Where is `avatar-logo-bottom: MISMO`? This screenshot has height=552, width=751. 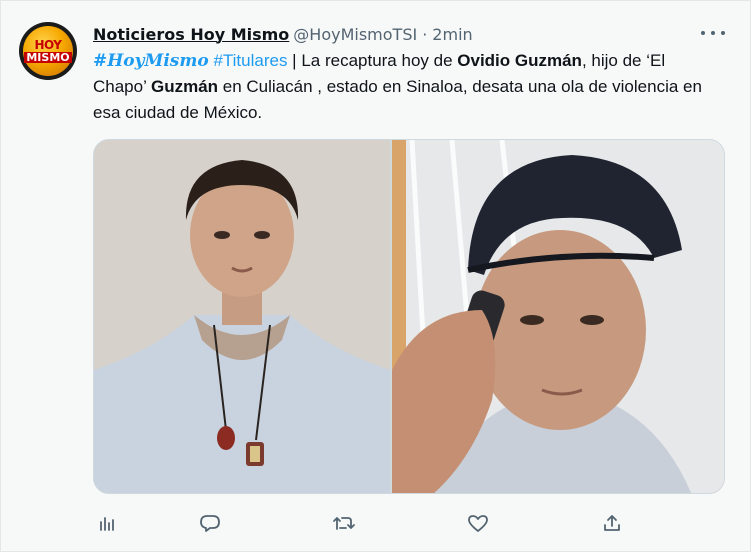 avatar-logo-bottom: MISMO is located at coordinates (48, 57).